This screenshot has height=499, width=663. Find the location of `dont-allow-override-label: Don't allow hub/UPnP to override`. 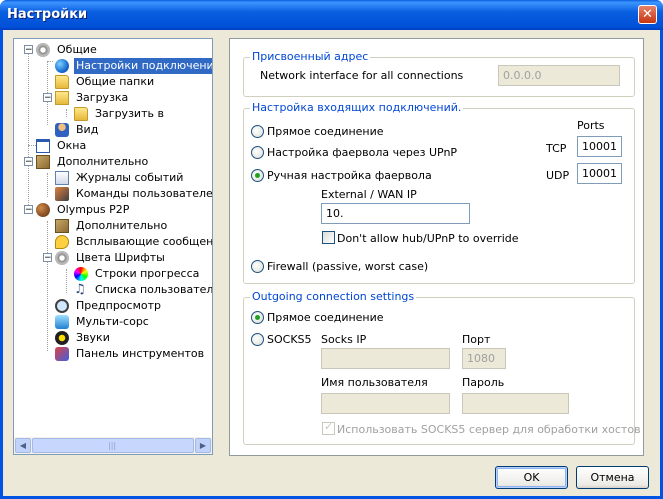

dont-allow-override-label: Don't allow hub/UPnP to override is located at coordinates (428, 238).